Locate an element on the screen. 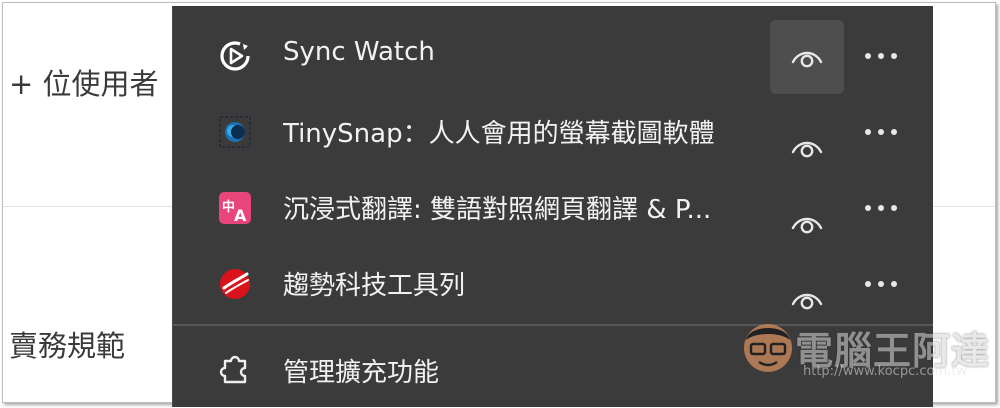 This screenshot has width=1000, height=408. background-policy-text: 賣務規範 is located at coordinates (67, 346).